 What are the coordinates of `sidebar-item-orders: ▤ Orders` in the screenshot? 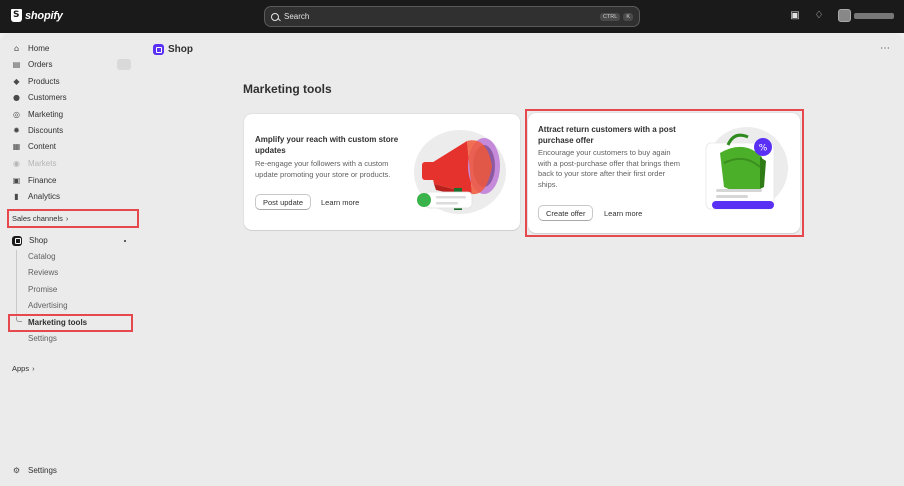 It's located at (32, 64).